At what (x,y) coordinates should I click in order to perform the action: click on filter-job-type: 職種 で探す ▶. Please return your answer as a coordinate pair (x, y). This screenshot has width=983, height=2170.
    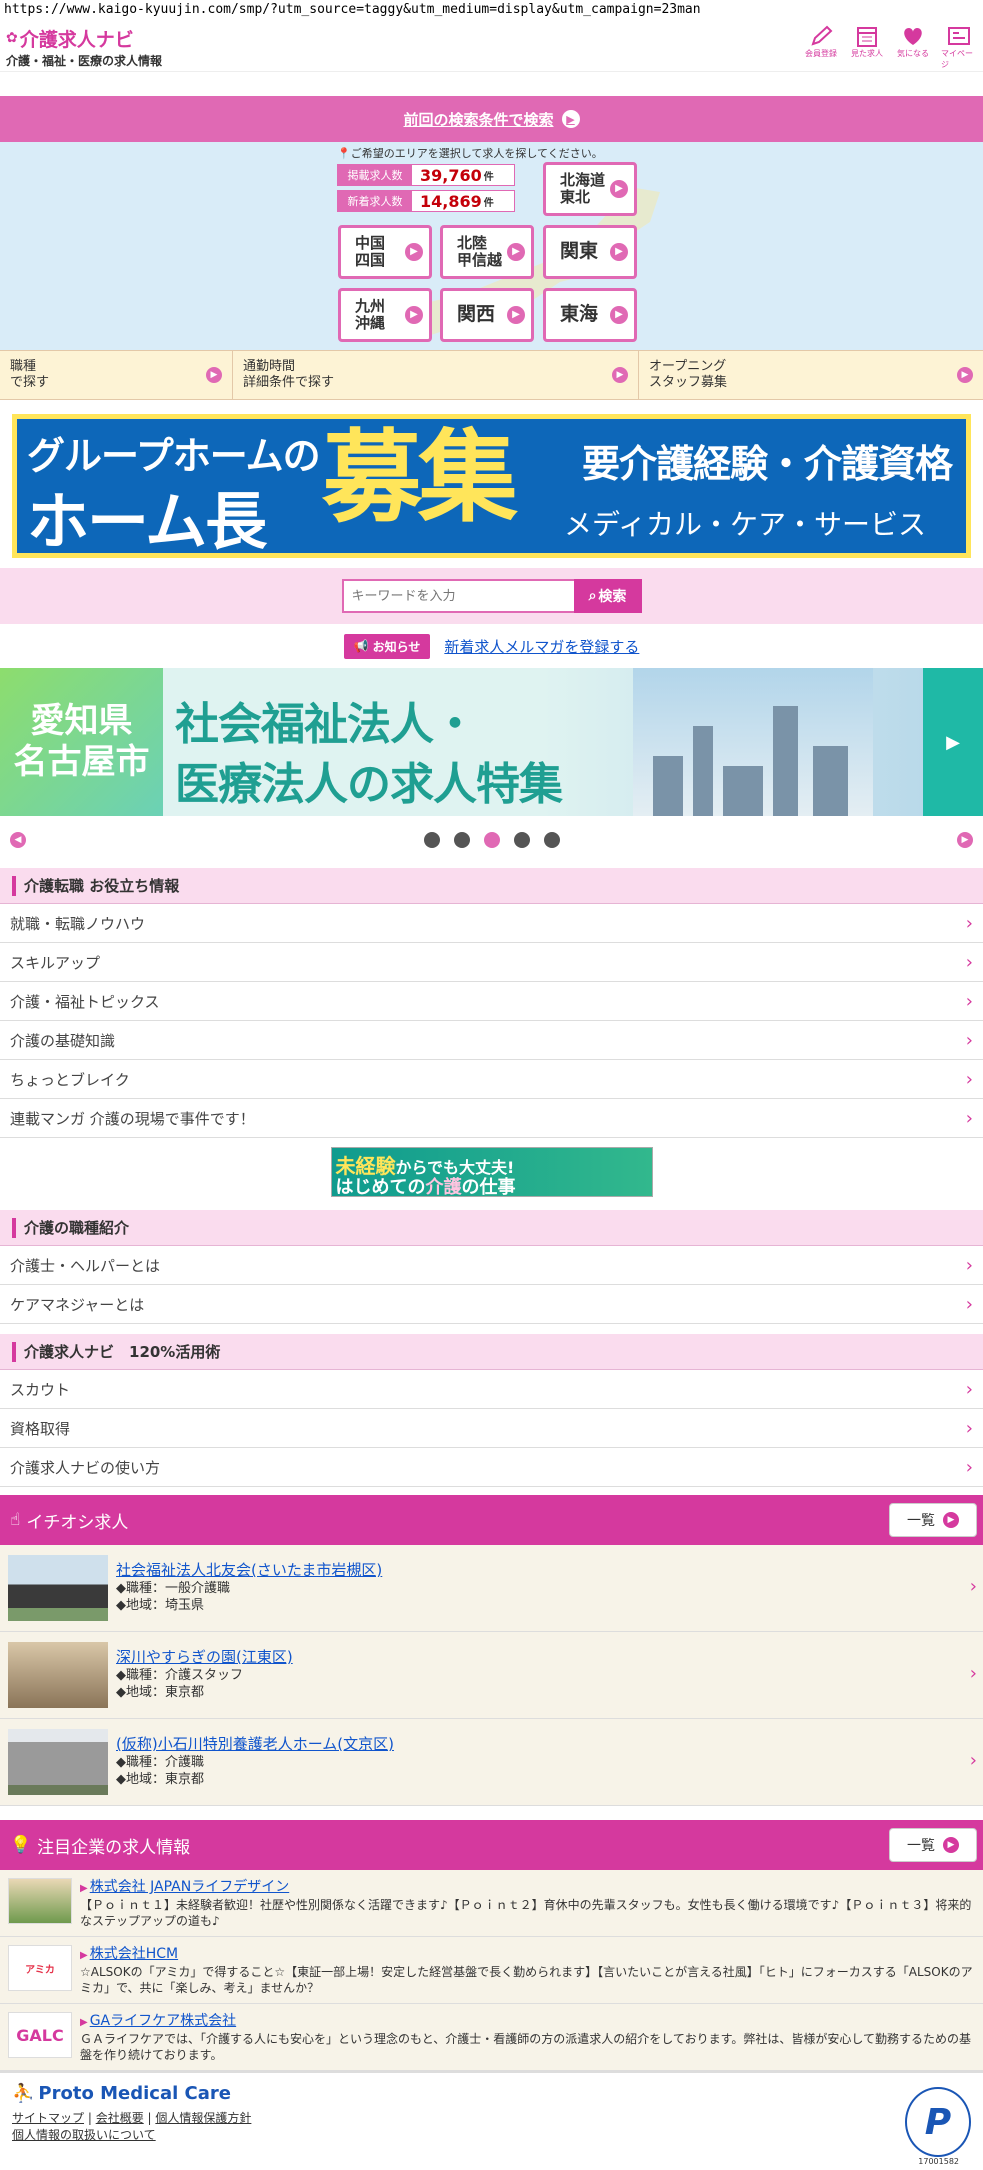
    Looking at the image, I should click on (116, 375).